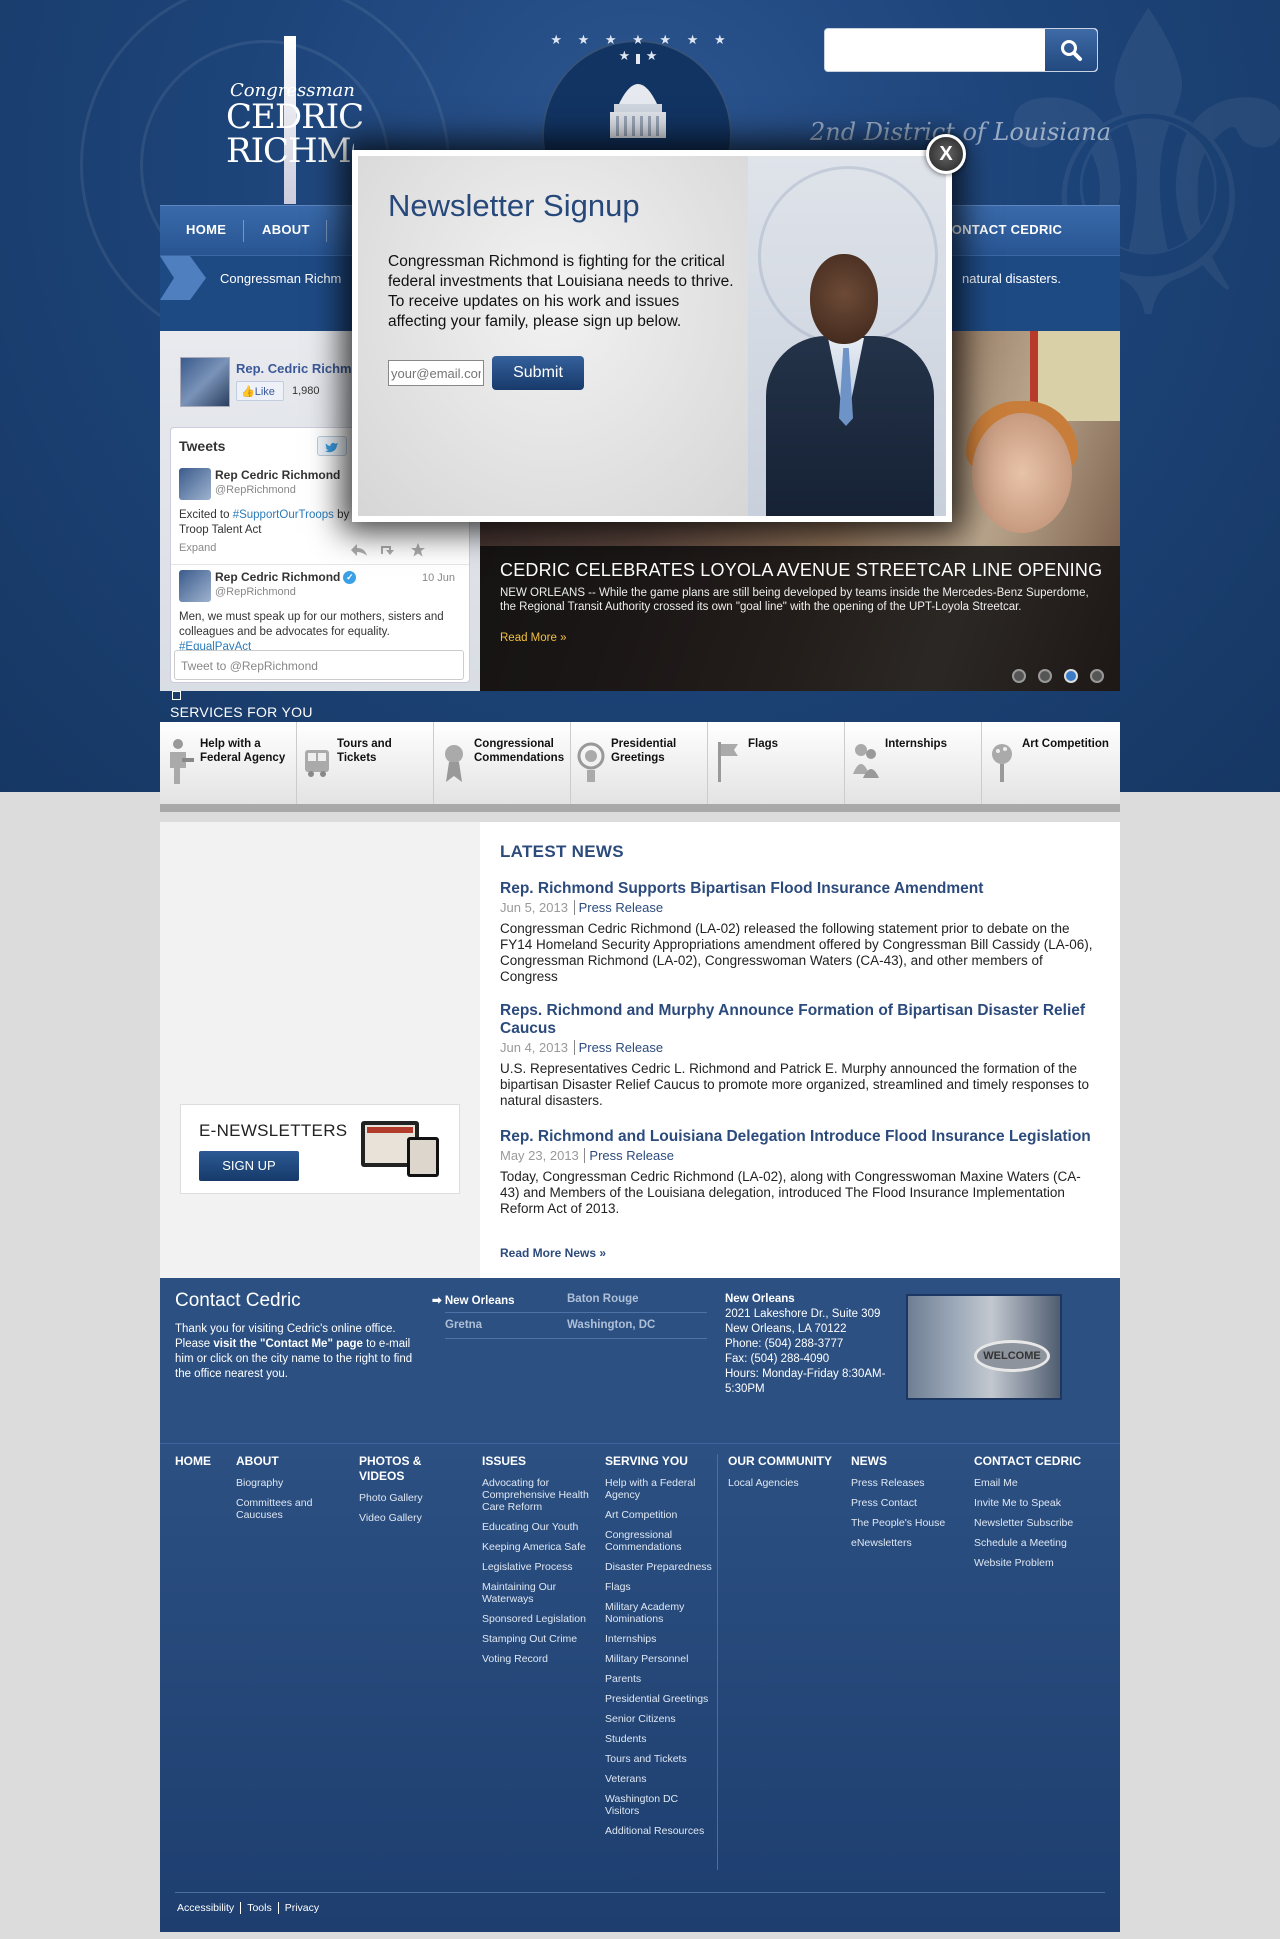 This screenshot has height=1939, width=1280. Describe the element at coordinates (537, 1593) in the screenshot. I see `sitemap-link: Maintaining Our Waterways` at that location.